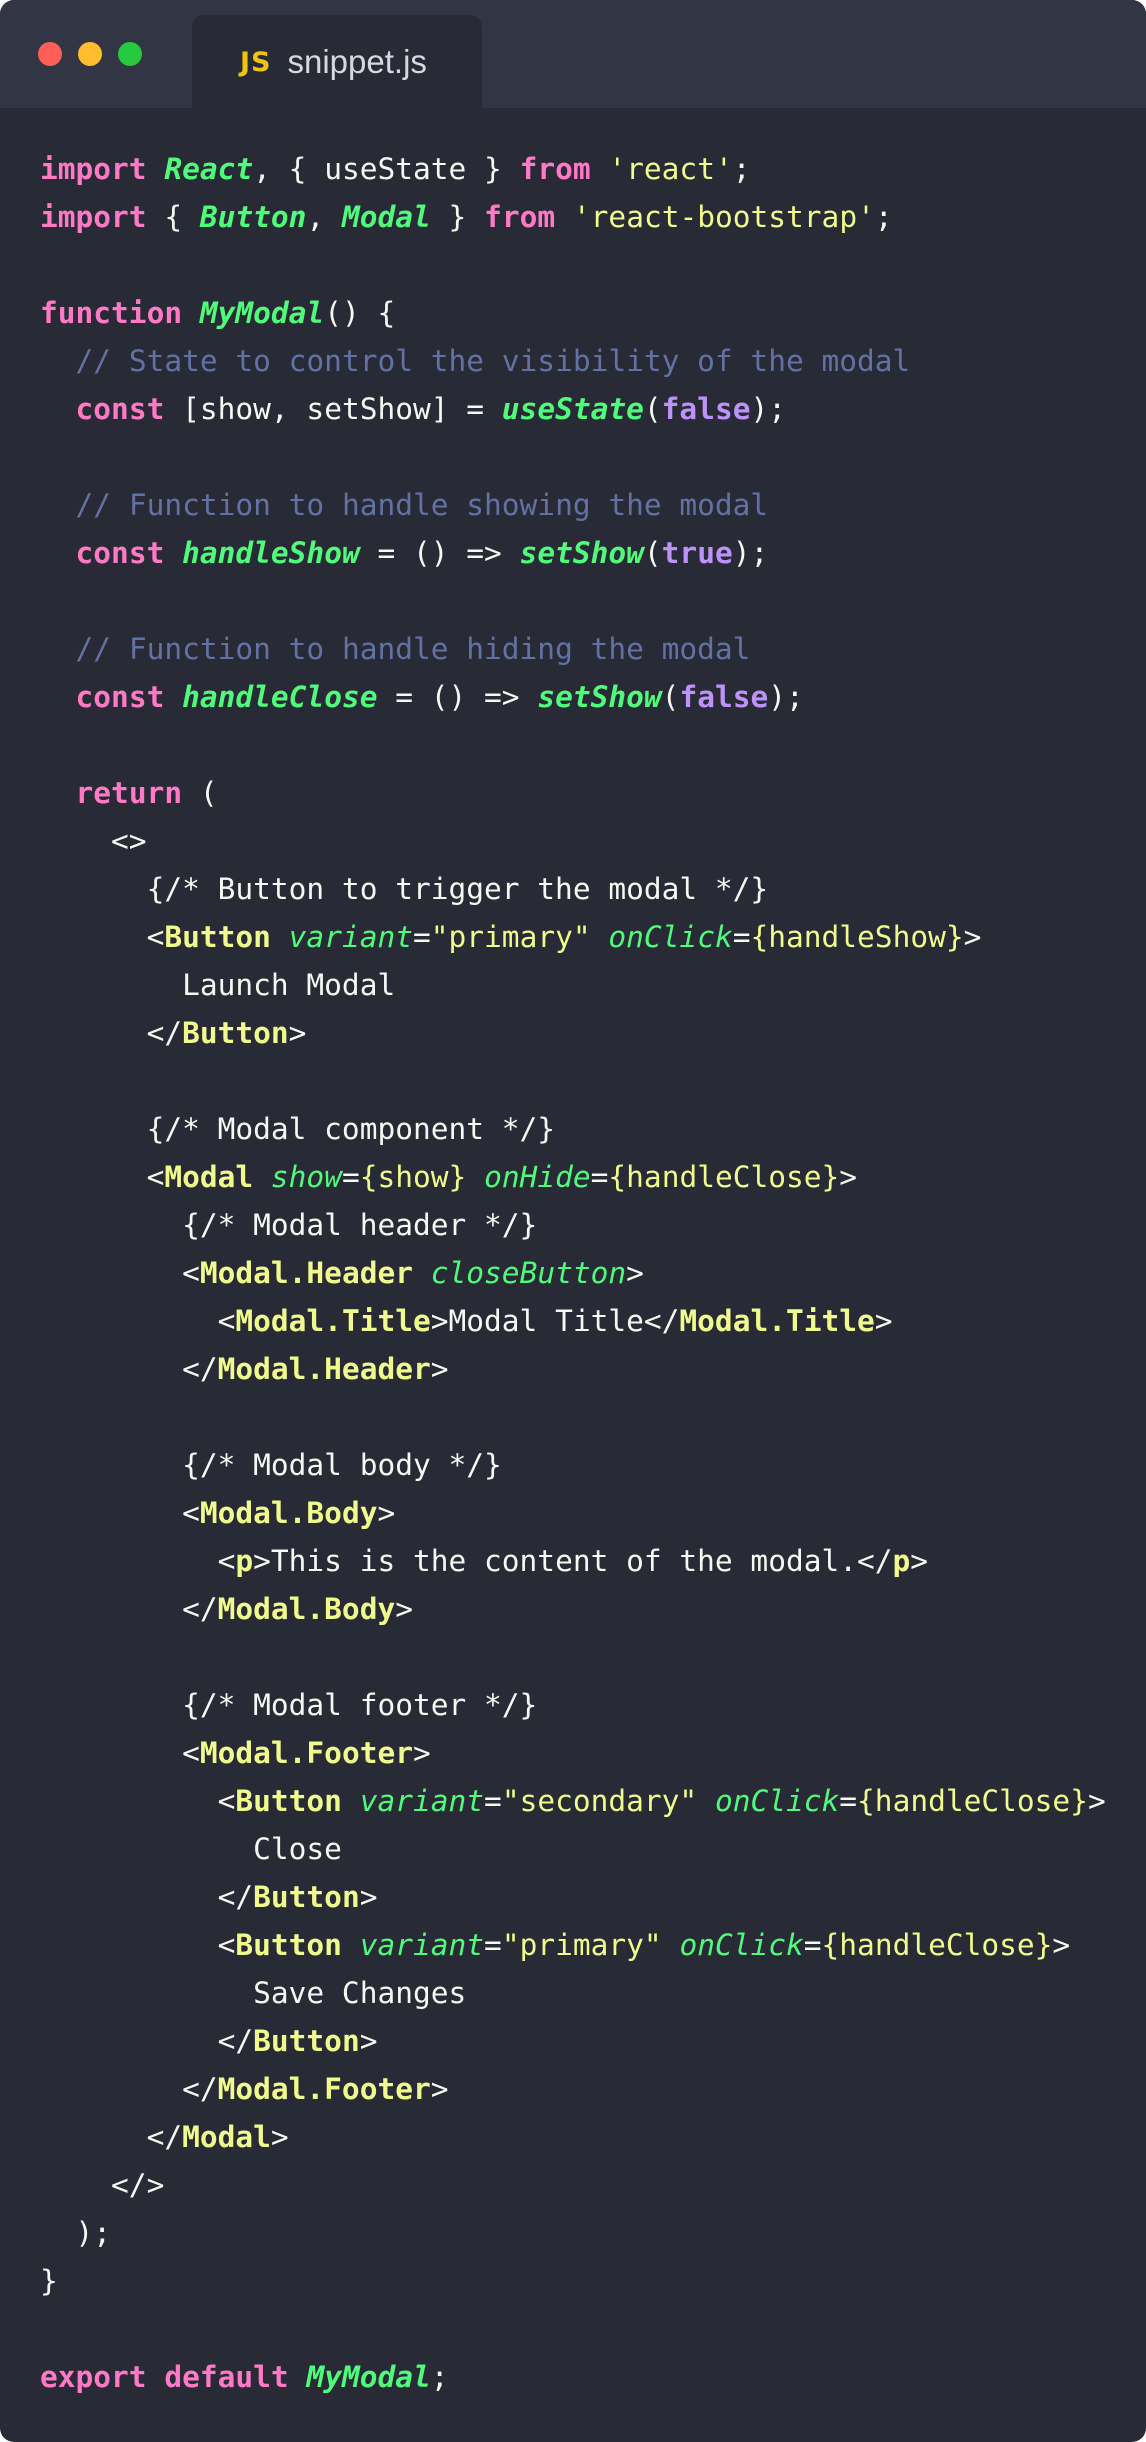 Image resolution: width=1146 pixels, height=2442 pixels. I want to click on maximize-window-icon, so click(130, 54).